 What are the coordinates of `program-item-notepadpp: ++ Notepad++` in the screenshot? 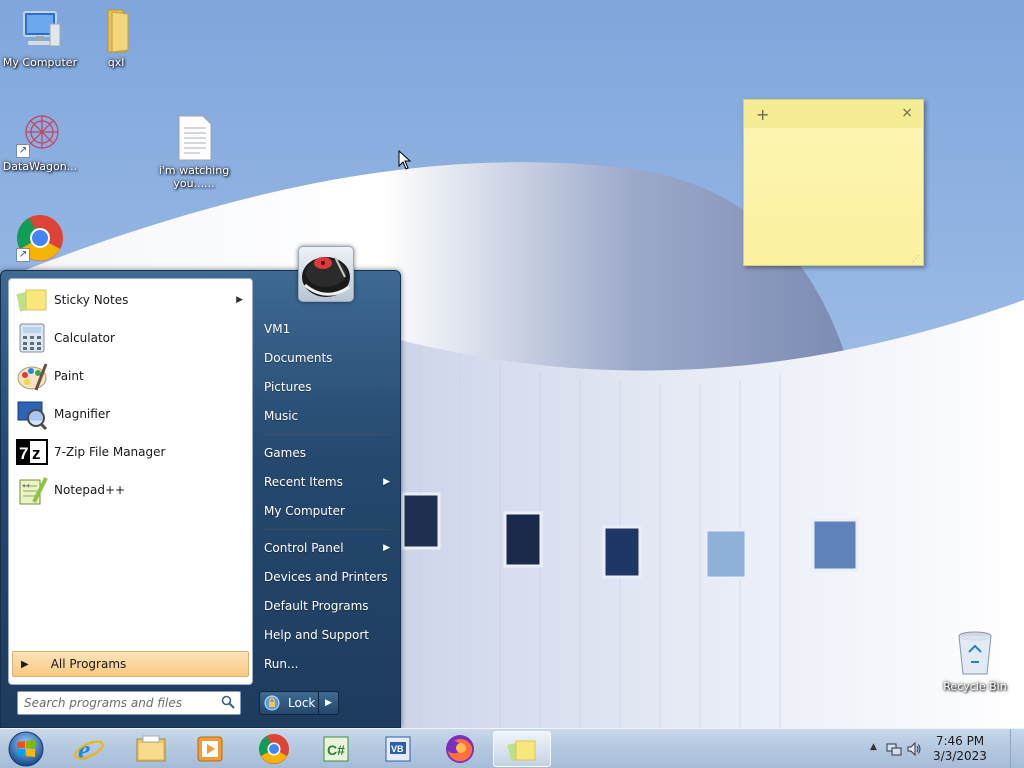 It's located at (130, 490).